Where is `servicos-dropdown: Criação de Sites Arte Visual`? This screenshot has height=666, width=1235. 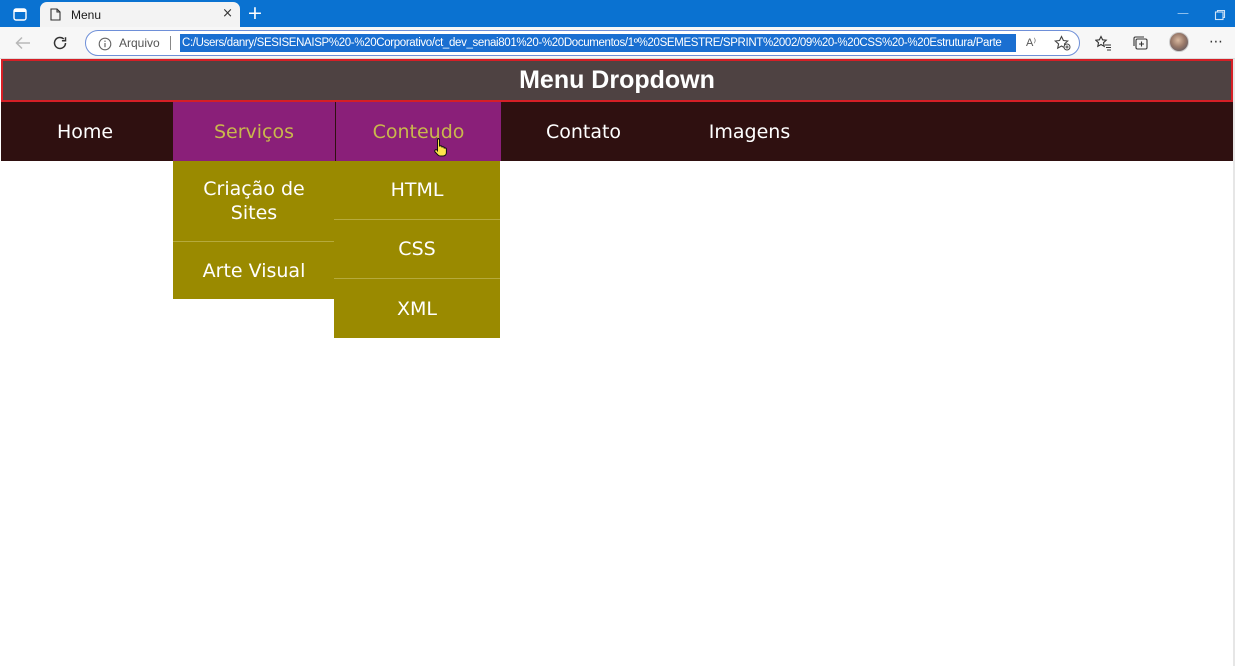
servicos-dropdown: Criação de Sites Arte Visual is located at coordinates (254, 230).